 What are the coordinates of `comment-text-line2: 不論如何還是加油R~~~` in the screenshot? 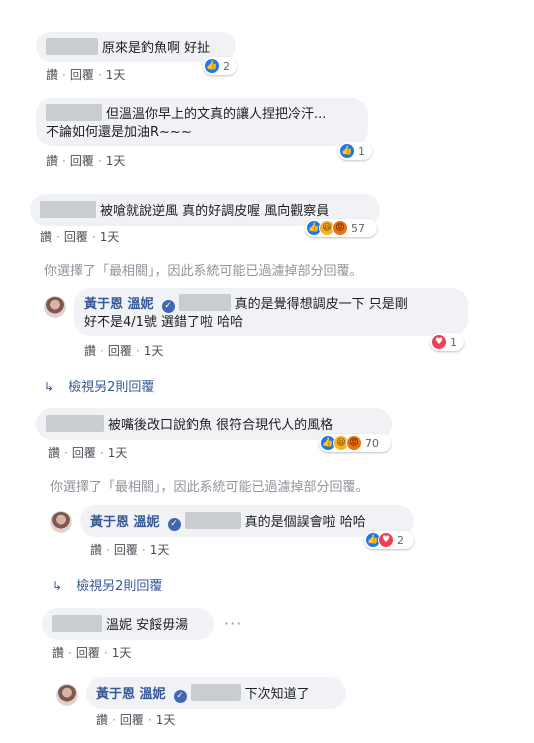 It's located at (119, 132).